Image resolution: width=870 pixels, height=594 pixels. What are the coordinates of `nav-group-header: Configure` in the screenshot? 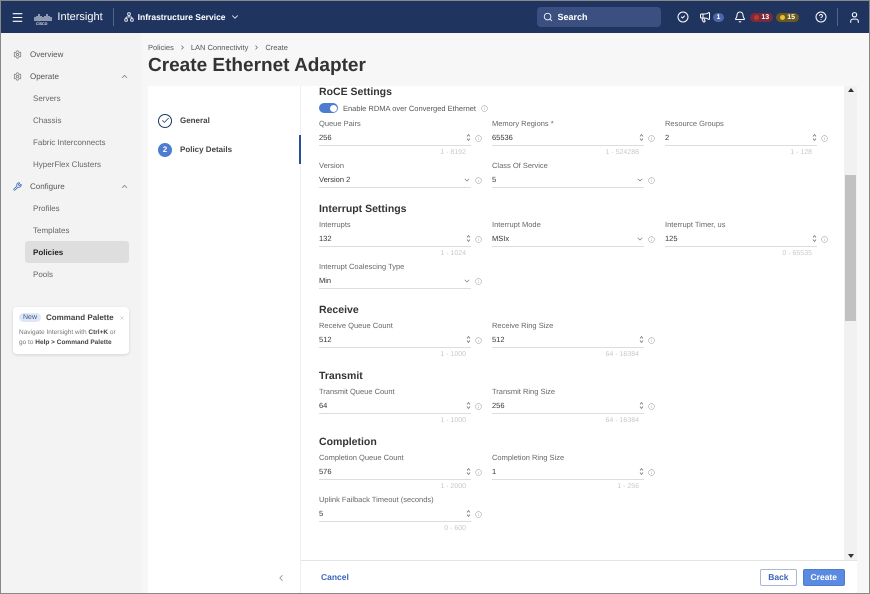 It's located at (71, 186).